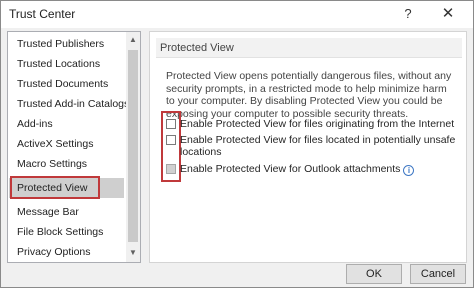 This screenshot has width=474, height=288. I want to click on sidebar-item-message-bar: Message Bar, so click(66, 212).